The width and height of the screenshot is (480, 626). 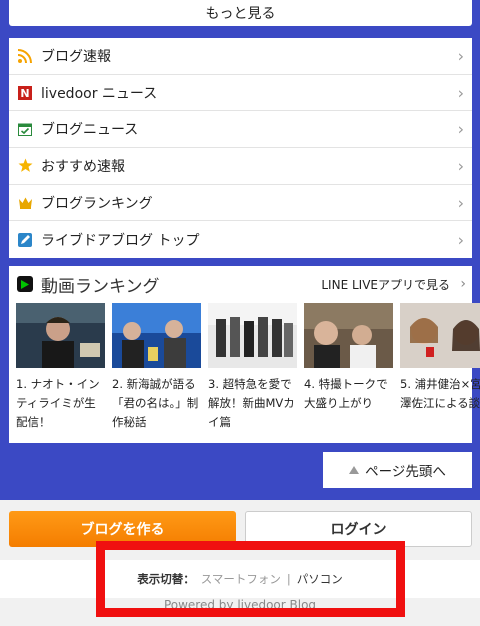 What do you see at coordinates (405, 472) in the screenshot?
I see `page-top-label: ページ先頭へ` at bounding box center [405, 472].